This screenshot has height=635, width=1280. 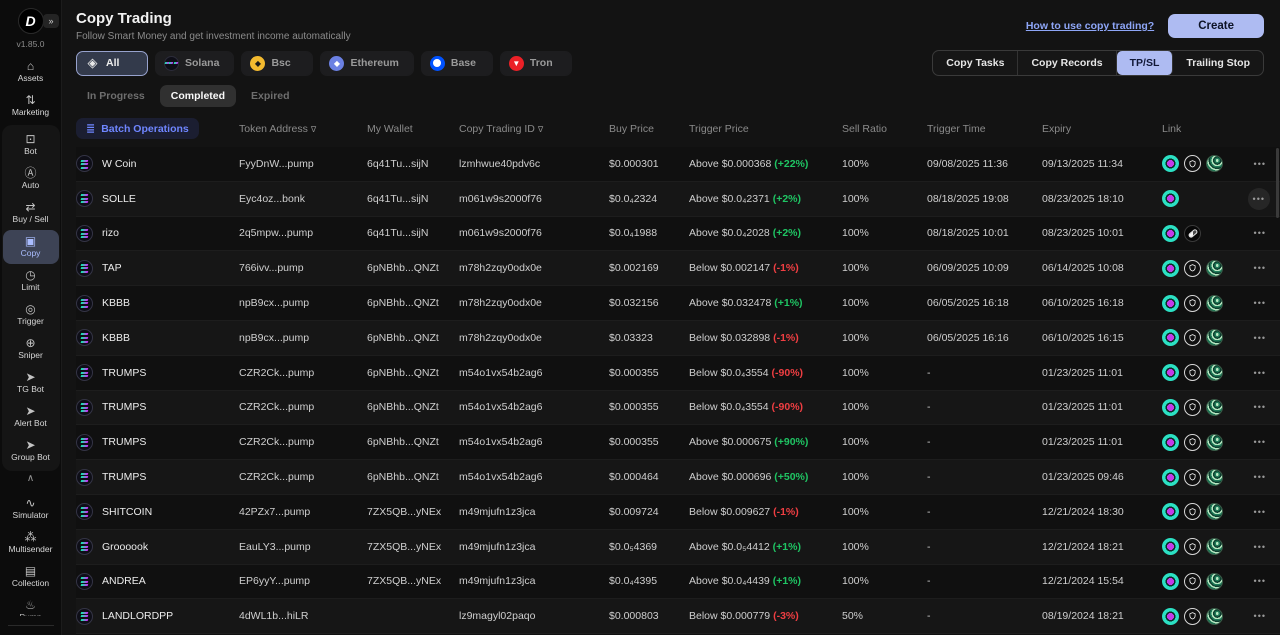 What do you see at coordinates (1090, 26) in the screenshot?
I see `help-link: How to use copy trading?` at bounding box center [1090, 26].